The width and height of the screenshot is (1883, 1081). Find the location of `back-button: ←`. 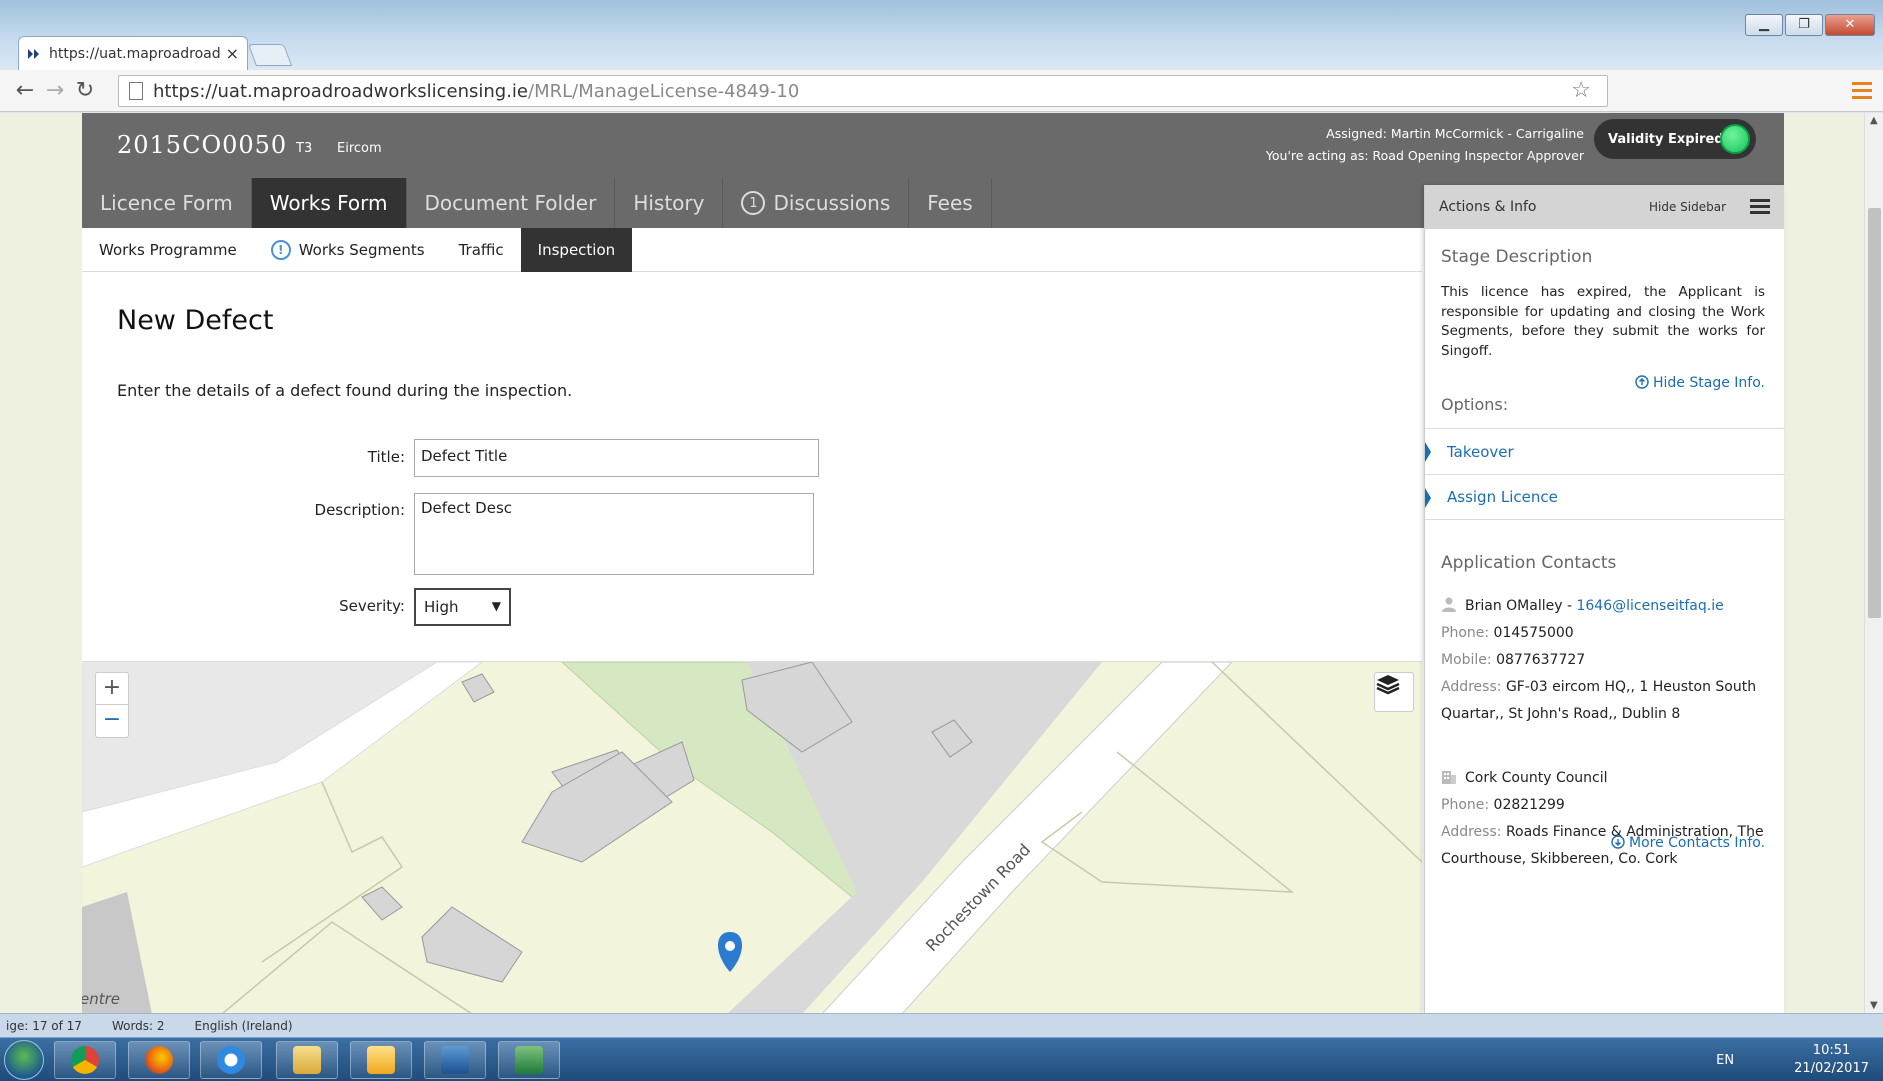

back-button: ← is located at coordinates (25, 90).